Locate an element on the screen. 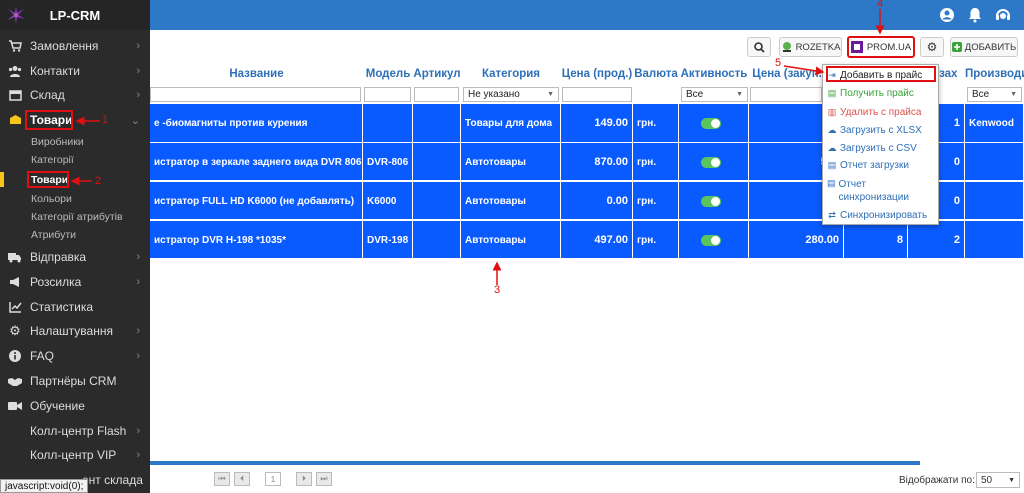 The width and height of the screenshot is (1024, 493). annotation-label-3: 3 is located at coordinates (497, 290).